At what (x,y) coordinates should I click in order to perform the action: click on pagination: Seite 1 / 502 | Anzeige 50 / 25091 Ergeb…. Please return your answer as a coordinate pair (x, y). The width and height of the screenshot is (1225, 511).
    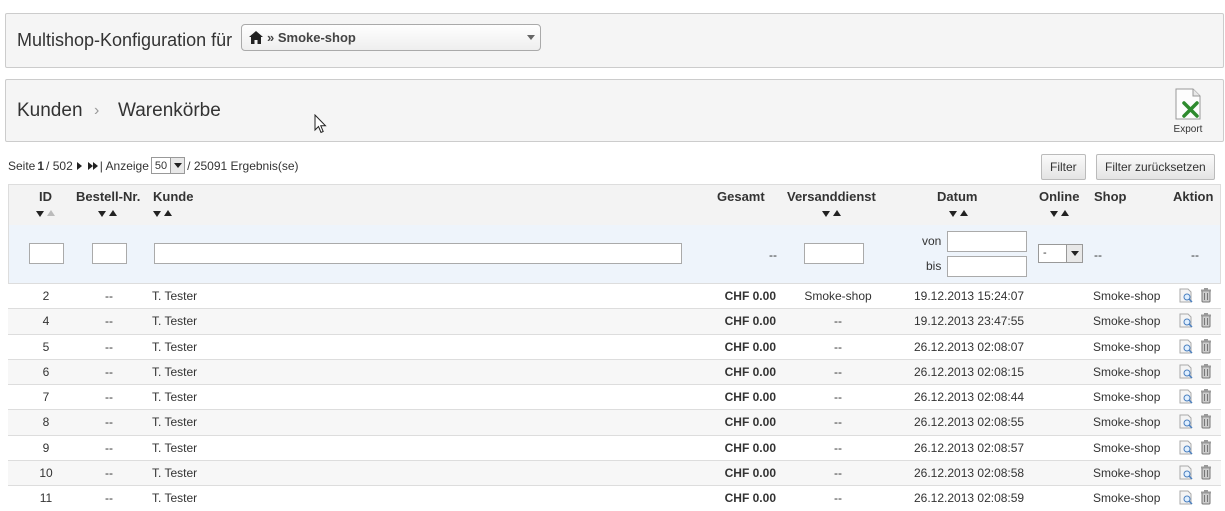
    Looking at the image, I should click on (153, 165).